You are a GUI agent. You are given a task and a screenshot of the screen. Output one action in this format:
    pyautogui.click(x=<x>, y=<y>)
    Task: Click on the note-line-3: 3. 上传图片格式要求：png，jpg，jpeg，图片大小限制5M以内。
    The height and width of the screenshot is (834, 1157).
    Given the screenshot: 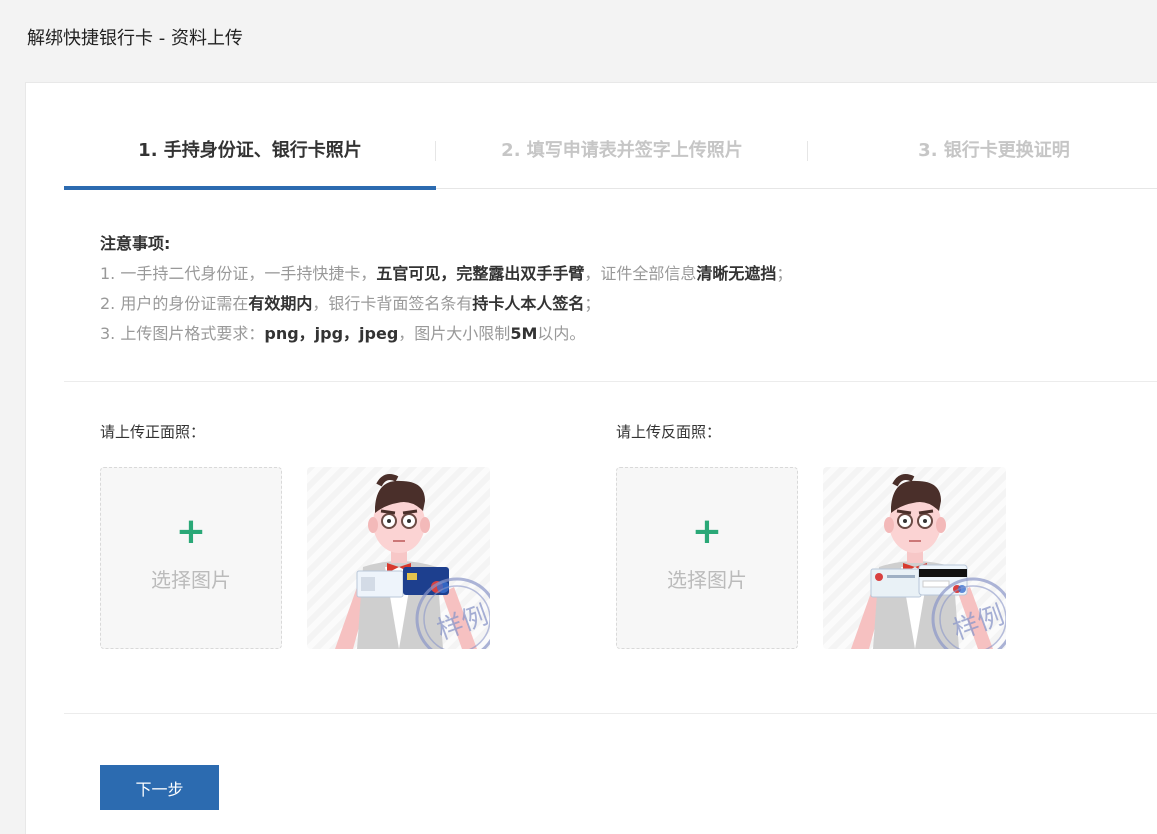 What is the action you would take?
    pyautogui.click(x=446, y=334)
    